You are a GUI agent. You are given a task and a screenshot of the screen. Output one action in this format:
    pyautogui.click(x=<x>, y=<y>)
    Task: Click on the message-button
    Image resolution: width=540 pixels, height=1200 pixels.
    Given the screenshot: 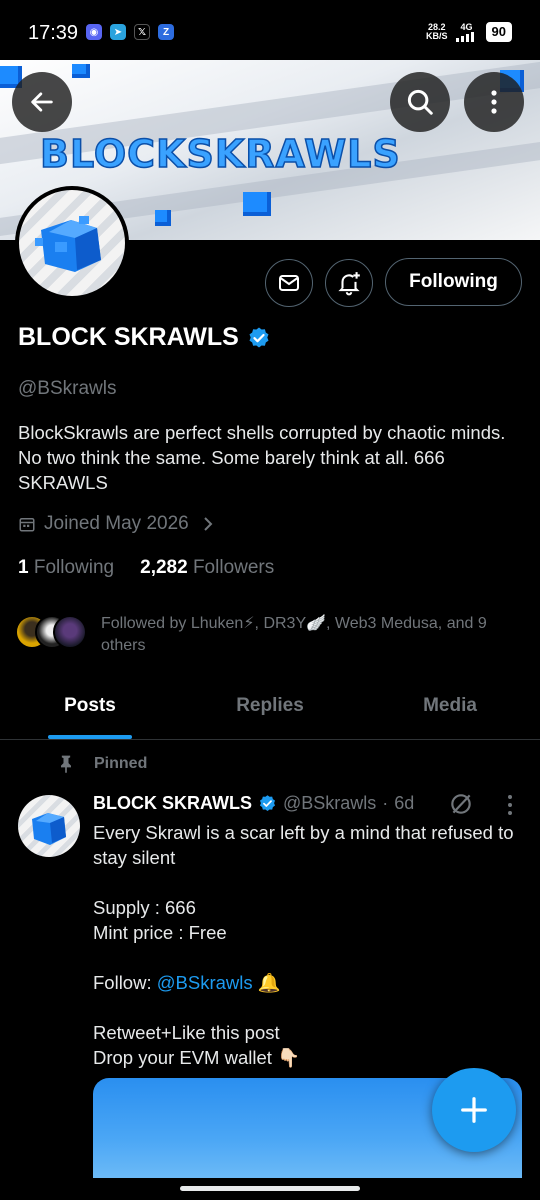 What is the action you would take?
    pyautogui.click(x=289, y=283)
    